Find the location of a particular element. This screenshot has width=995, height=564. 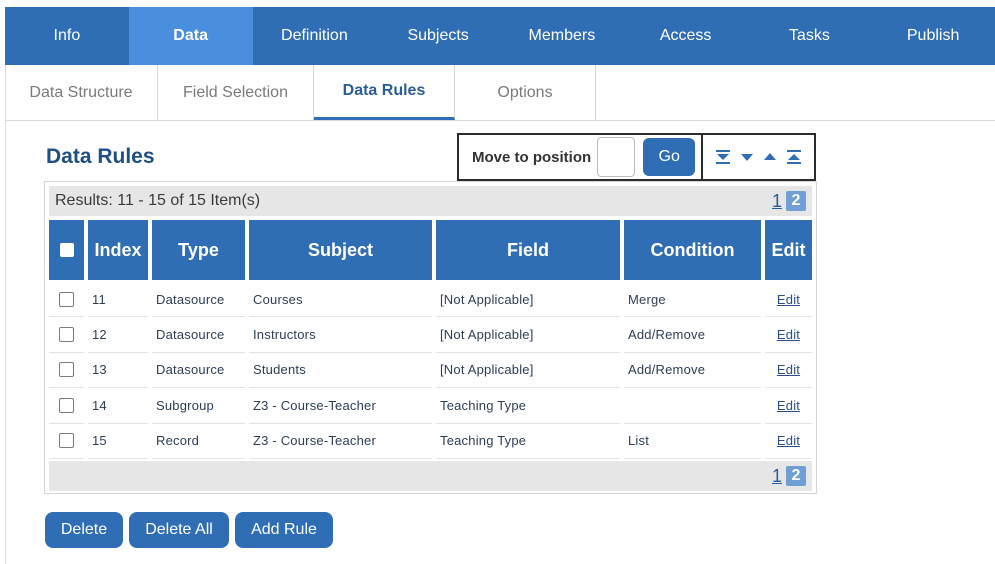

add-rule-button: Add Rule is located at coordinates (284, 530).